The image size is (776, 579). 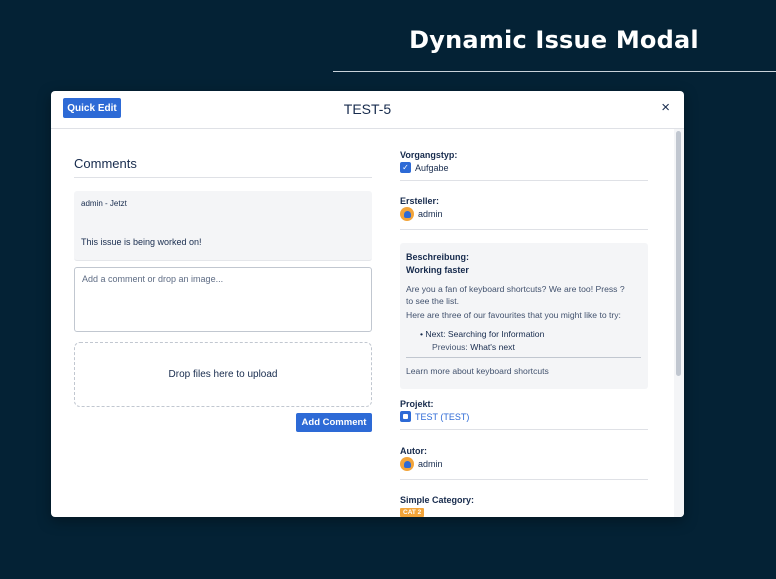 What do you see at coordinates (430, 214) in the screenshot?
I see `reporter-text: admin` at bounding box center [430, 214].